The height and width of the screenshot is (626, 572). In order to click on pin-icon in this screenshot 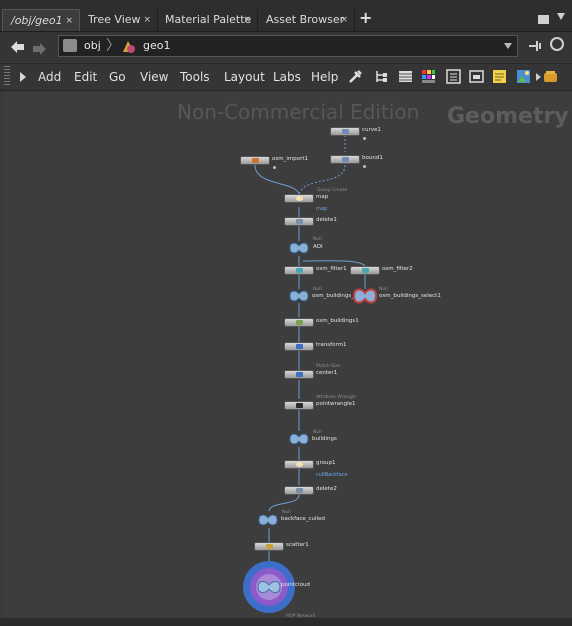, I will do `click(536, 47)`.